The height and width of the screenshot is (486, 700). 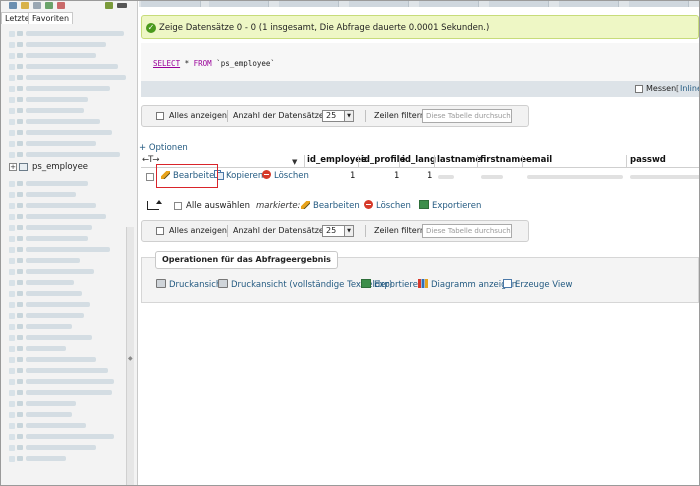 What do you see at coordinates (166, 63) in the screenshot?
I see `sql-select-keyword: SELECT` at bounding box center [166, 63].